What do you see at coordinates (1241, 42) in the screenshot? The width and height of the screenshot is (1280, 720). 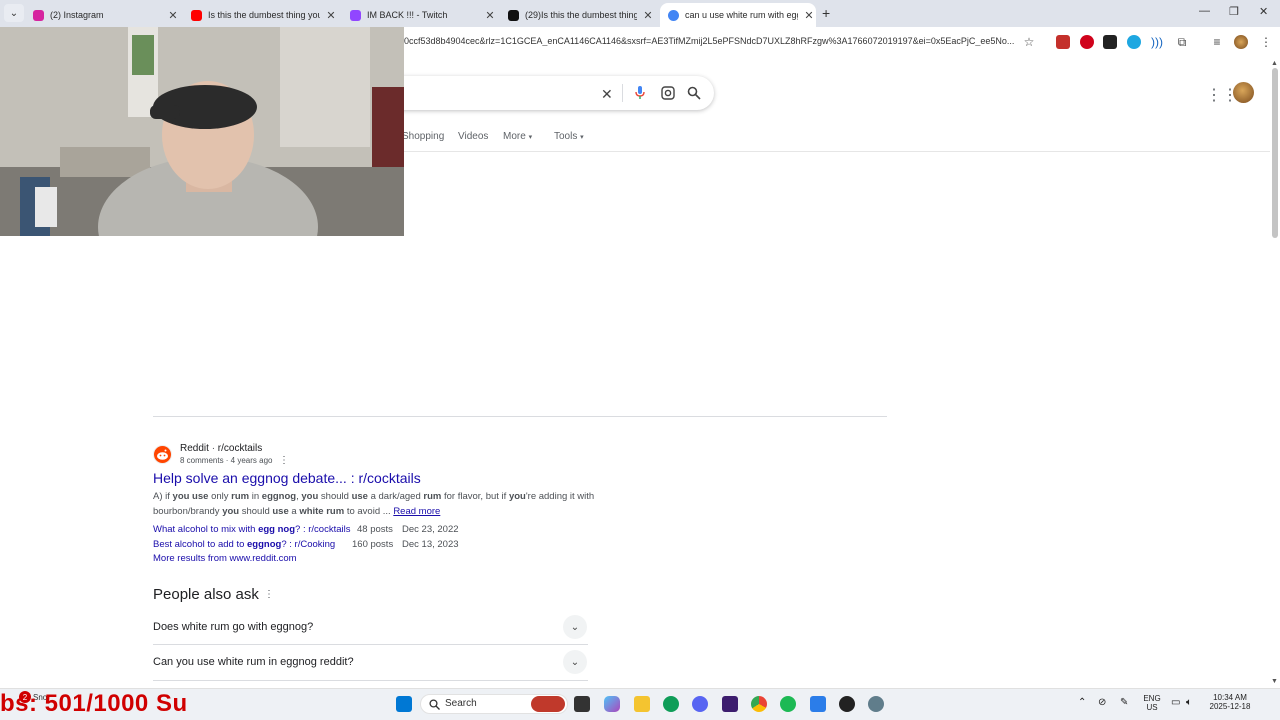 I see `profile-avatar` at bounding box center [1241, 42].